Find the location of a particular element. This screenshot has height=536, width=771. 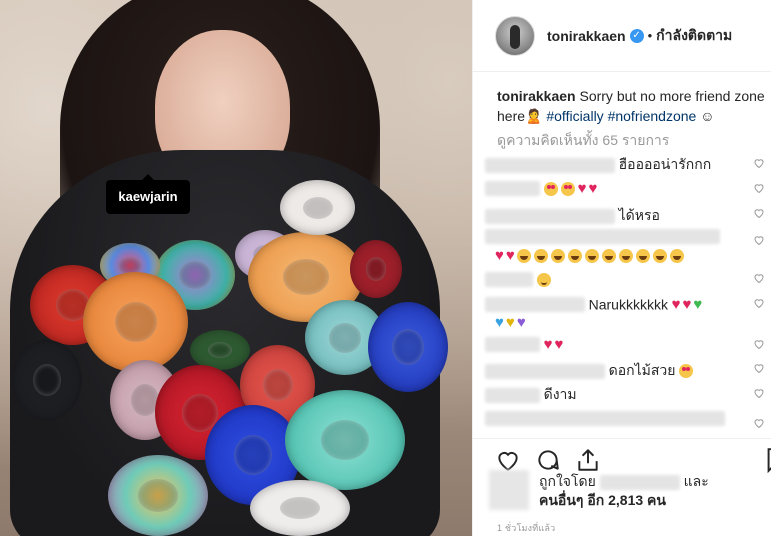

save-button is located at coordinates (766, 460).